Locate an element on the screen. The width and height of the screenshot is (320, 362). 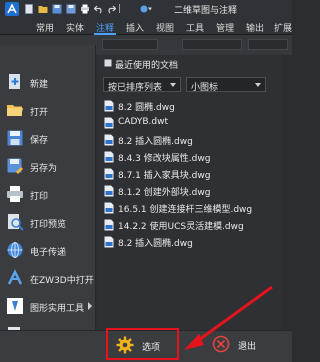
workspace-switch-icon is located at coordinates (146, 9).